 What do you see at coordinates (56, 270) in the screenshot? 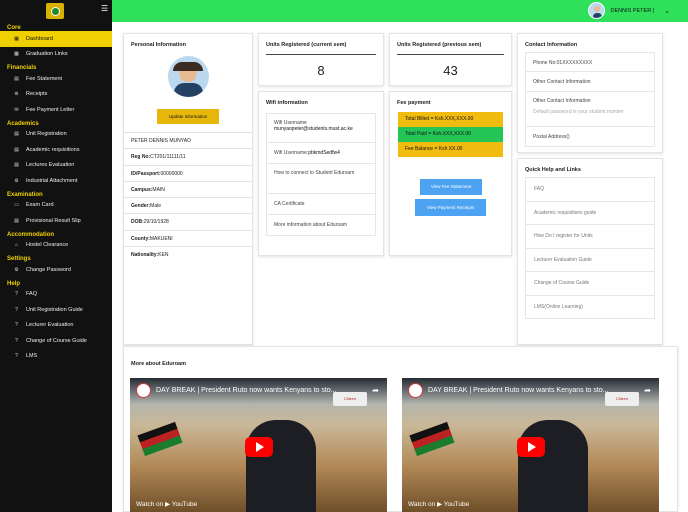
I see `sidebar-item-change-password: ⚙ Change Password` at bounding box center [56, 270].